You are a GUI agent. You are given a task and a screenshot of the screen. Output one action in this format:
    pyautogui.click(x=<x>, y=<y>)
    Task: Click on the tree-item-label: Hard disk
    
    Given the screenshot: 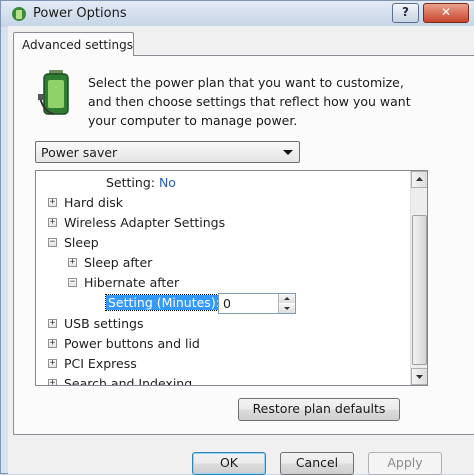 What is the action you would take?
    pyautogui.click(x=94, y=202)
    